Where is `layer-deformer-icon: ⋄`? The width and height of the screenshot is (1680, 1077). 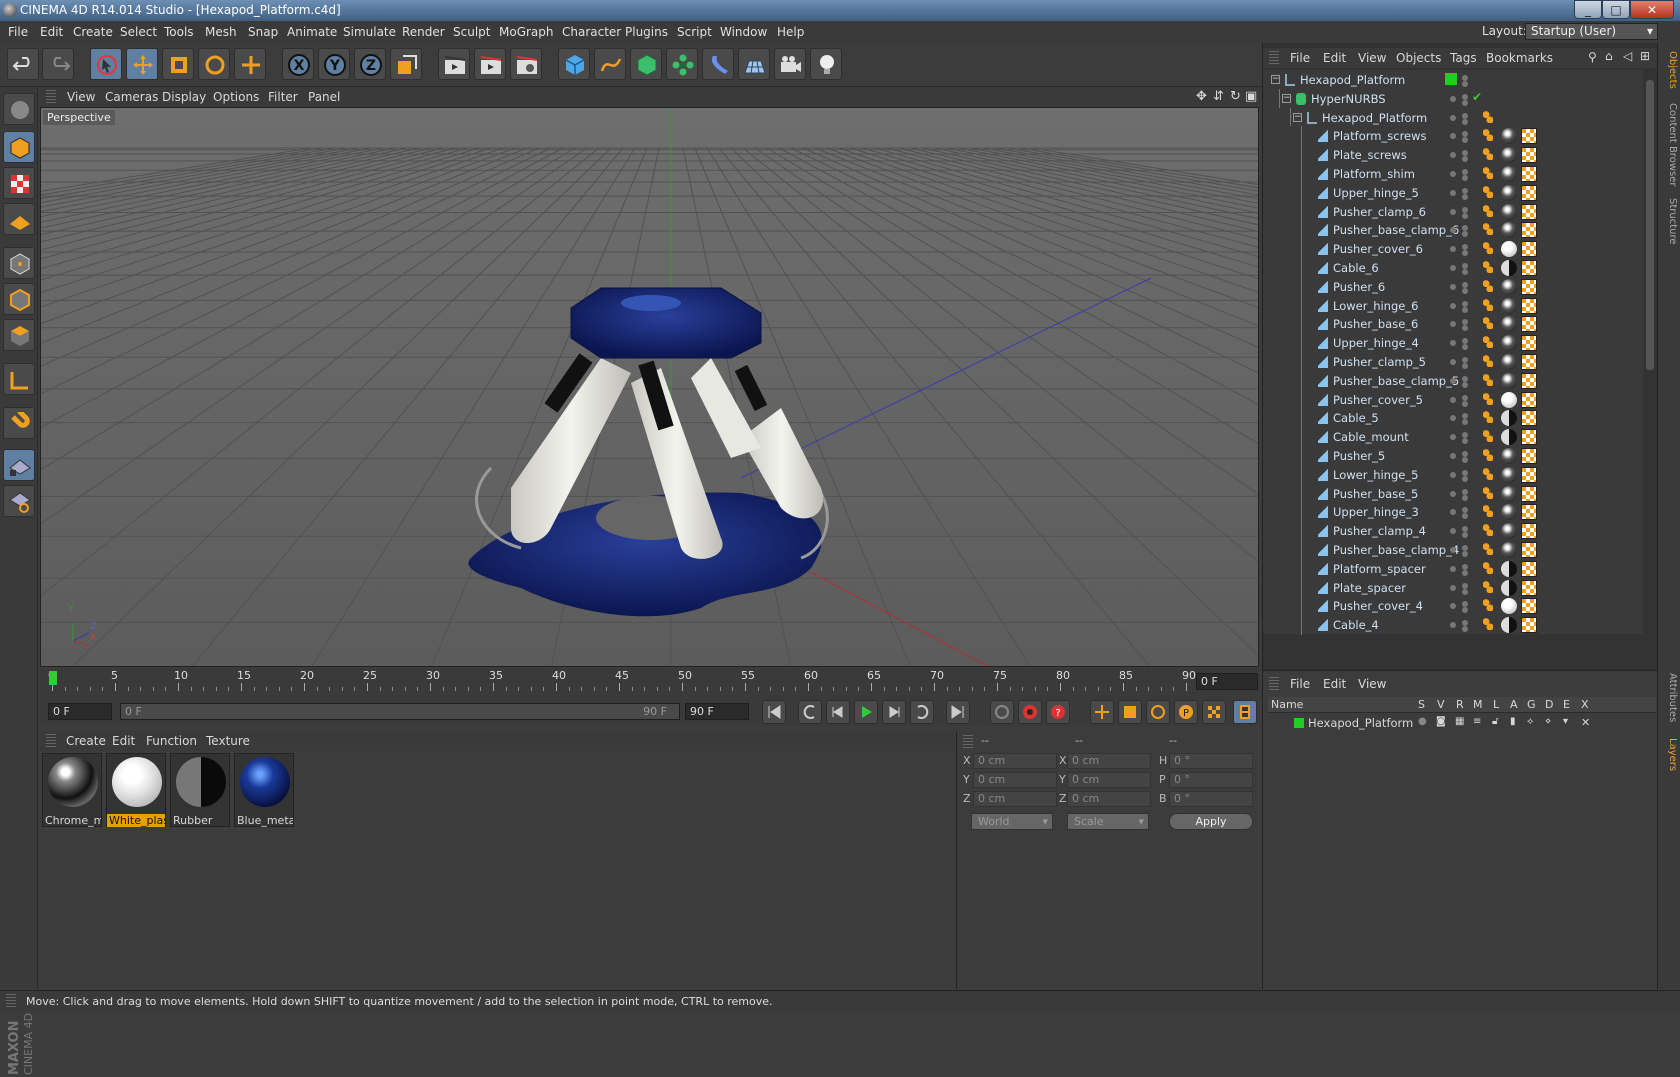 layer-deformer-icon: ⋄ is located at coordinates (1548, 721).